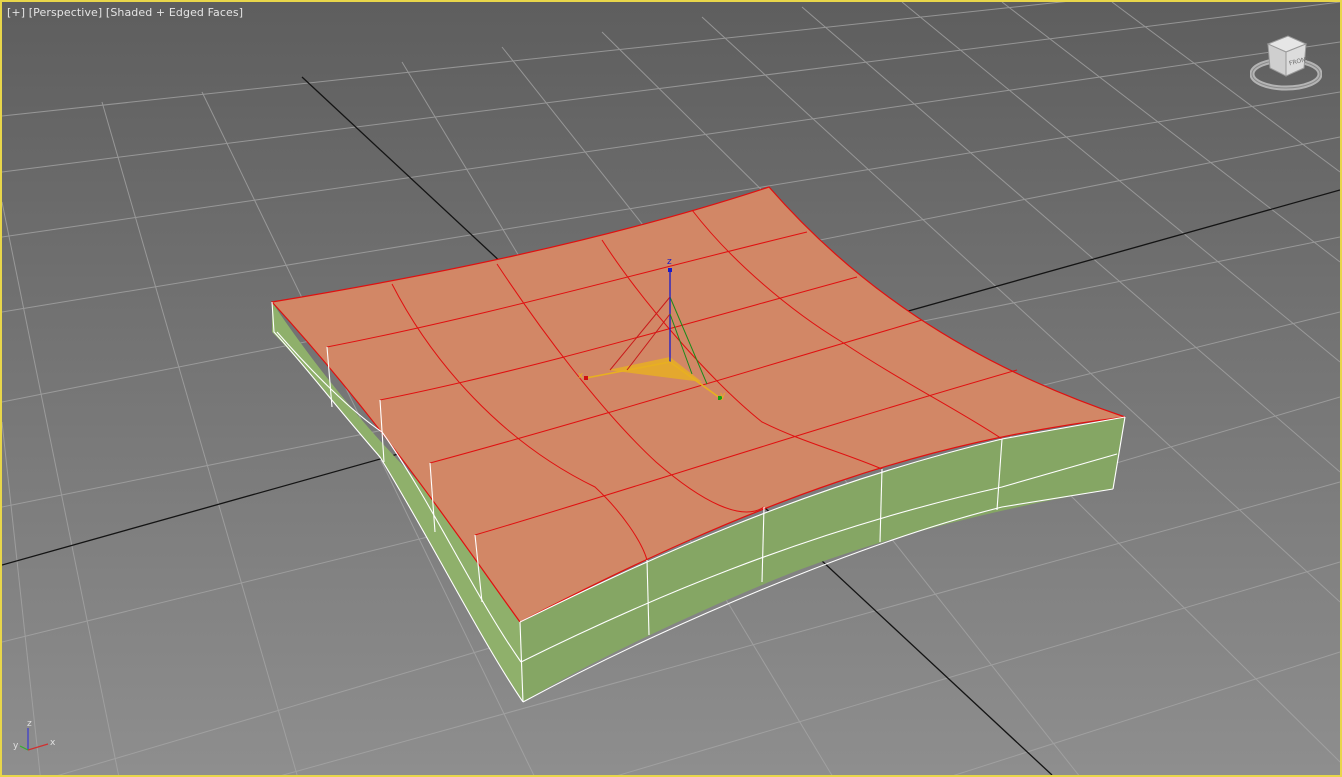 The width and height of the screenshot is (1342, 777). Describe the element at coordinates (669, 262) in the screenshot. I see `gizmo-z-label: z` at that location.